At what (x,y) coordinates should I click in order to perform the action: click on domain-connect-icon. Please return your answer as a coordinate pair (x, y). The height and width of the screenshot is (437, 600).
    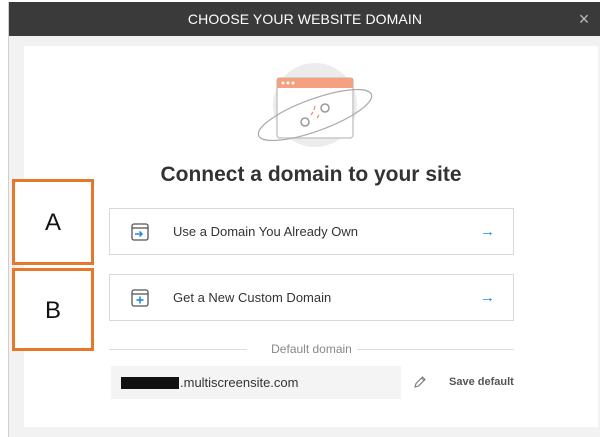
    Looking at the image, I should click on (140, 232).